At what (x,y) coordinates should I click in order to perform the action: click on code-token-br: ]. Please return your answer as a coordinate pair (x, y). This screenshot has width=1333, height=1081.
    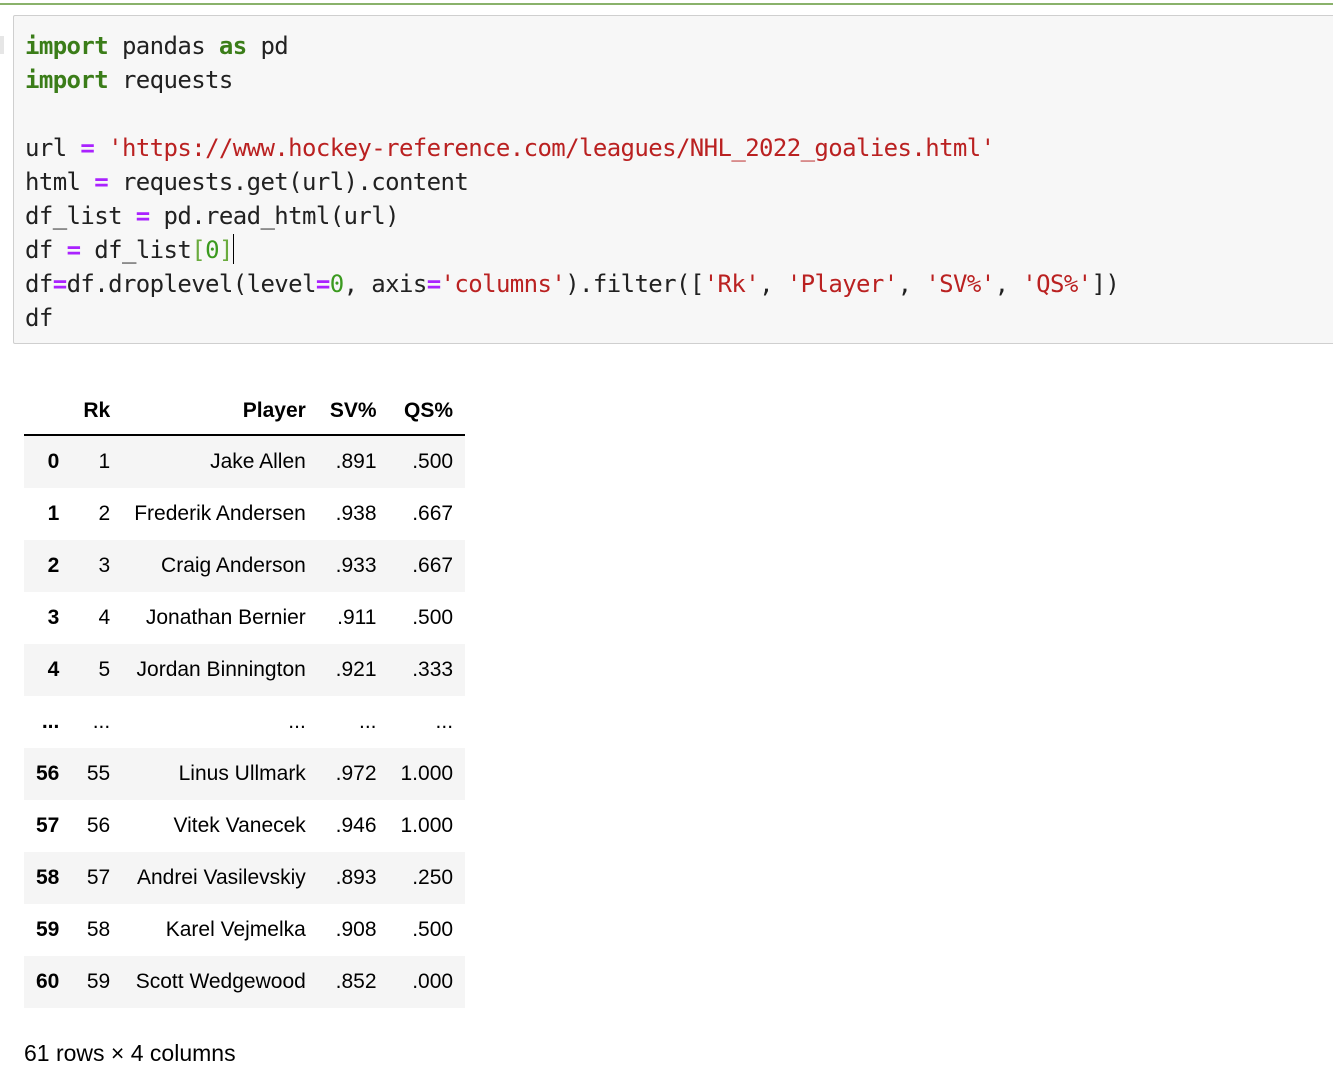
    Looking at the image, I should click on (225, 250).